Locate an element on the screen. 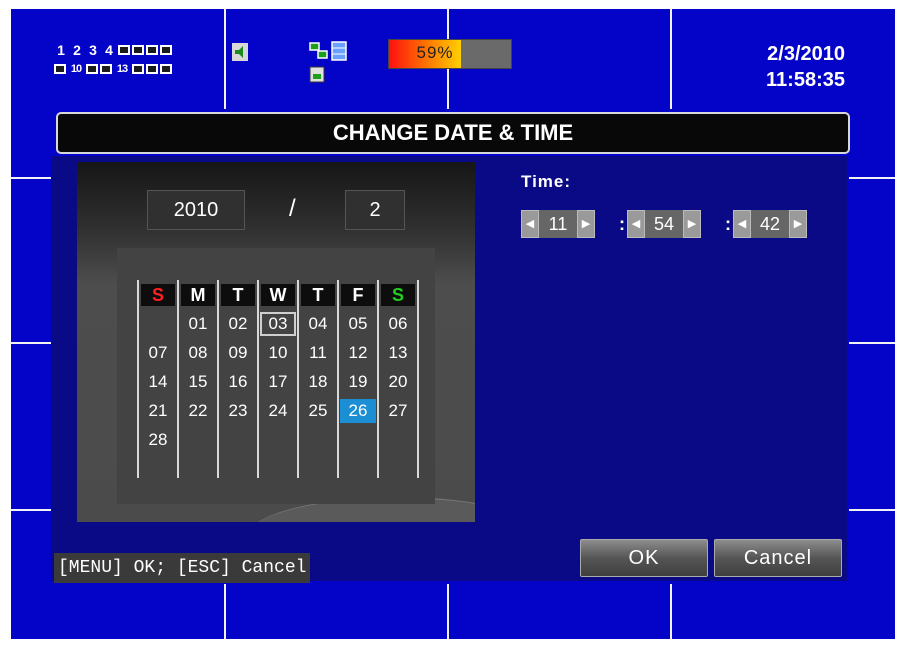 The width and height of the screenshot is (898, 645). calendar-day: 12 is located at coordinates (358, 353).